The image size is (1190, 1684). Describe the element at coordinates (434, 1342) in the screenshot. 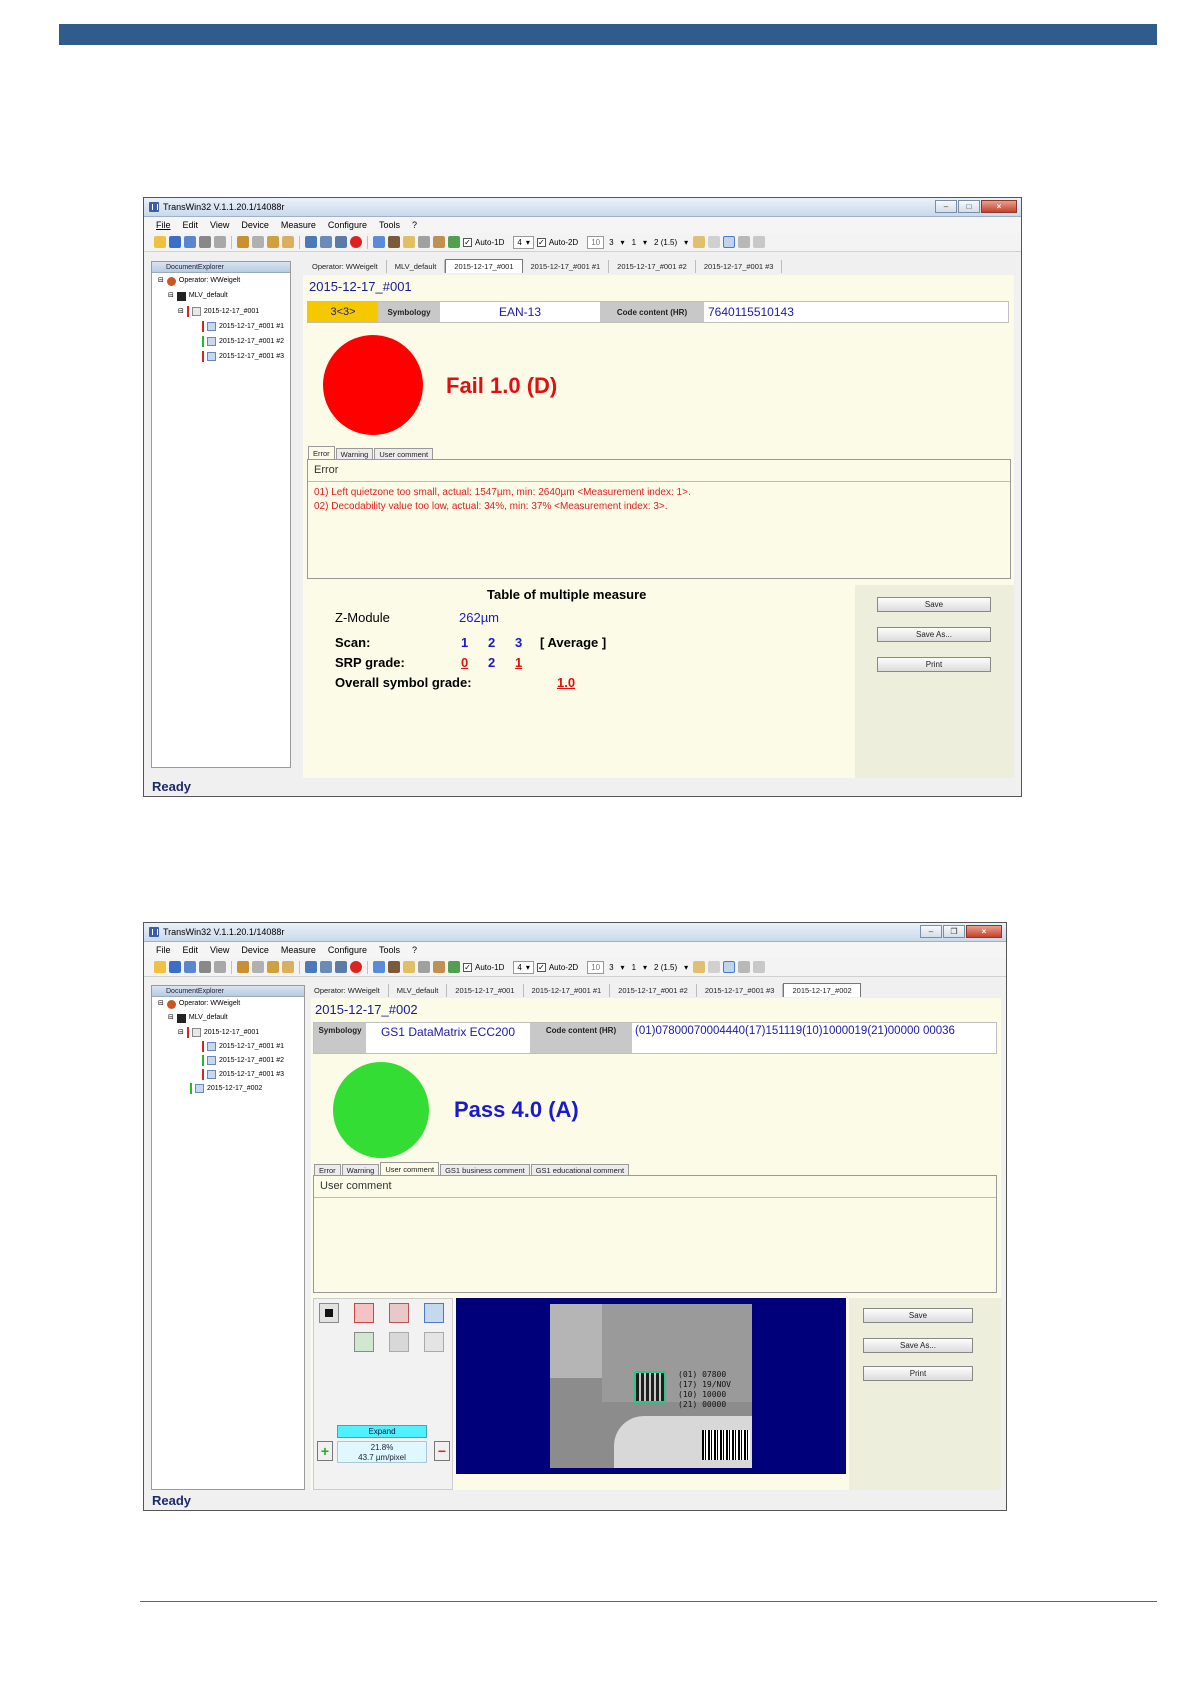

I see `region-light-icon` at that location.